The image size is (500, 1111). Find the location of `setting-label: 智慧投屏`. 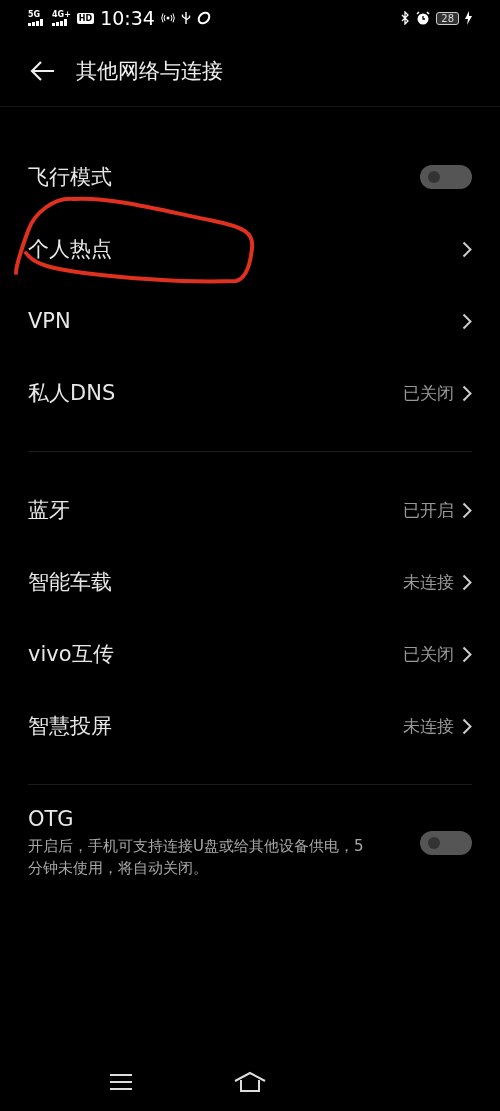

setting-label: 智慧投屏 is located at coordinates (70, 726).